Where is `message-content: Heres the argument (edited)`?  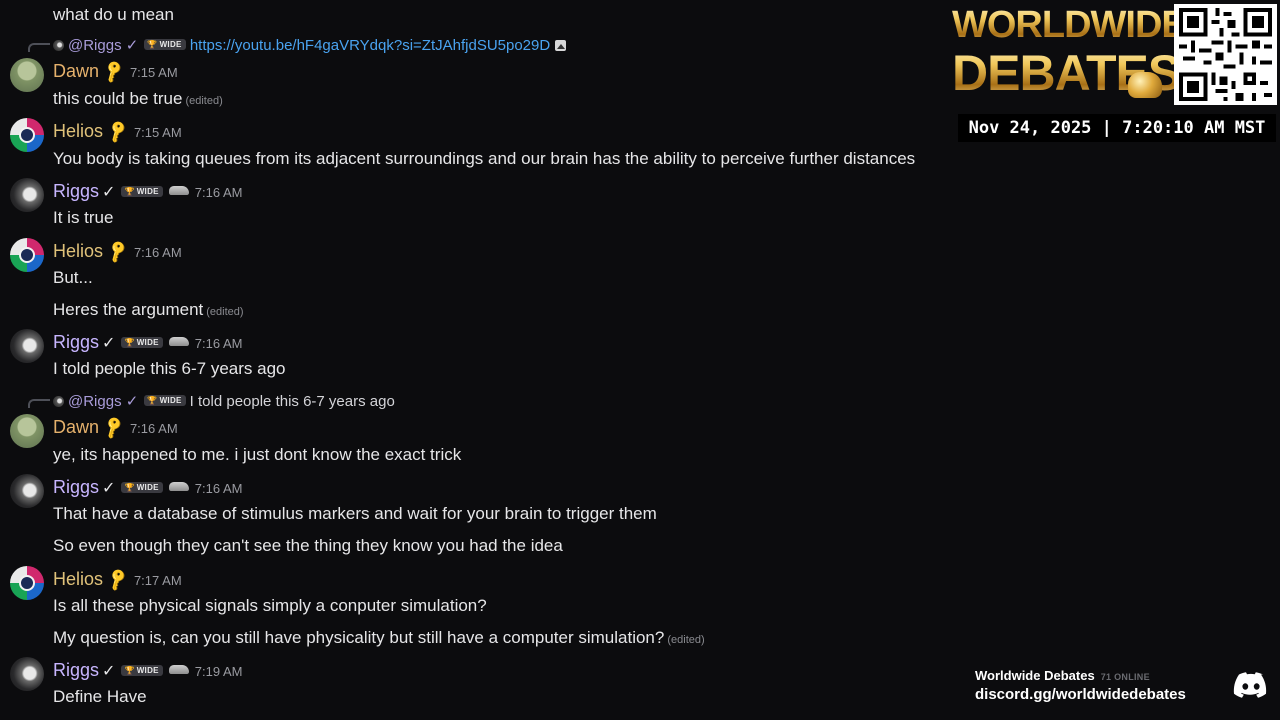 message-content: Heres the argument (edited) is located at coordinates (148, 310).